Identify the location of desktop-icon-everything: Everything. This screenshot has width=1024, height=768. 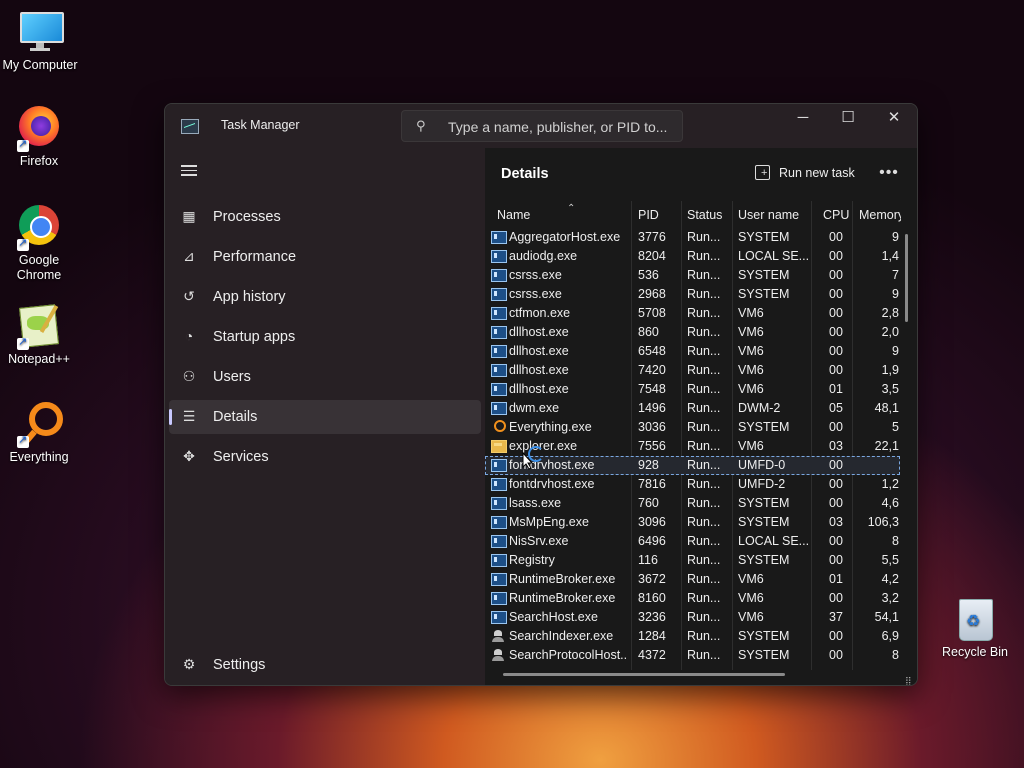
(39, 433).